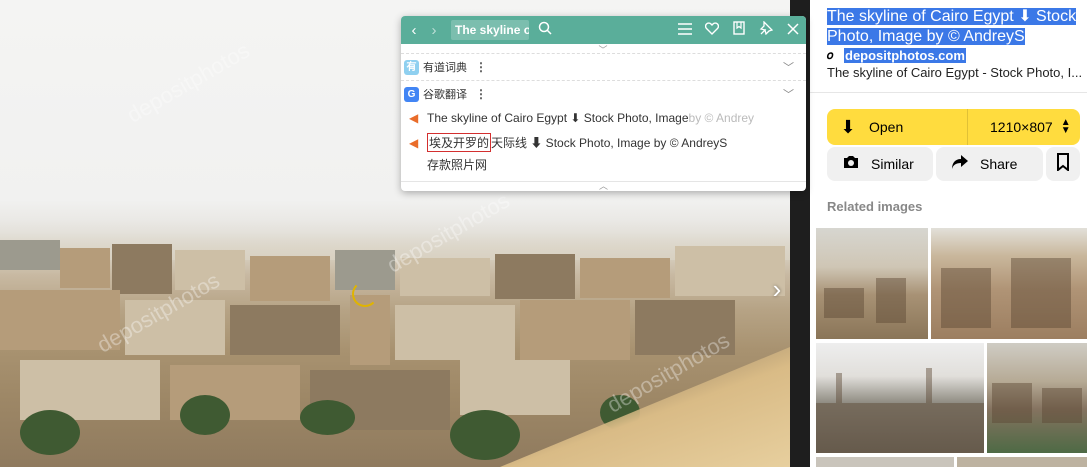  What do you see at coordinates (603, 66) in the screenshot?
I see `engine-youdao: 有 有道词典 ⋮ ﹀` at bounding box center [603, 66].